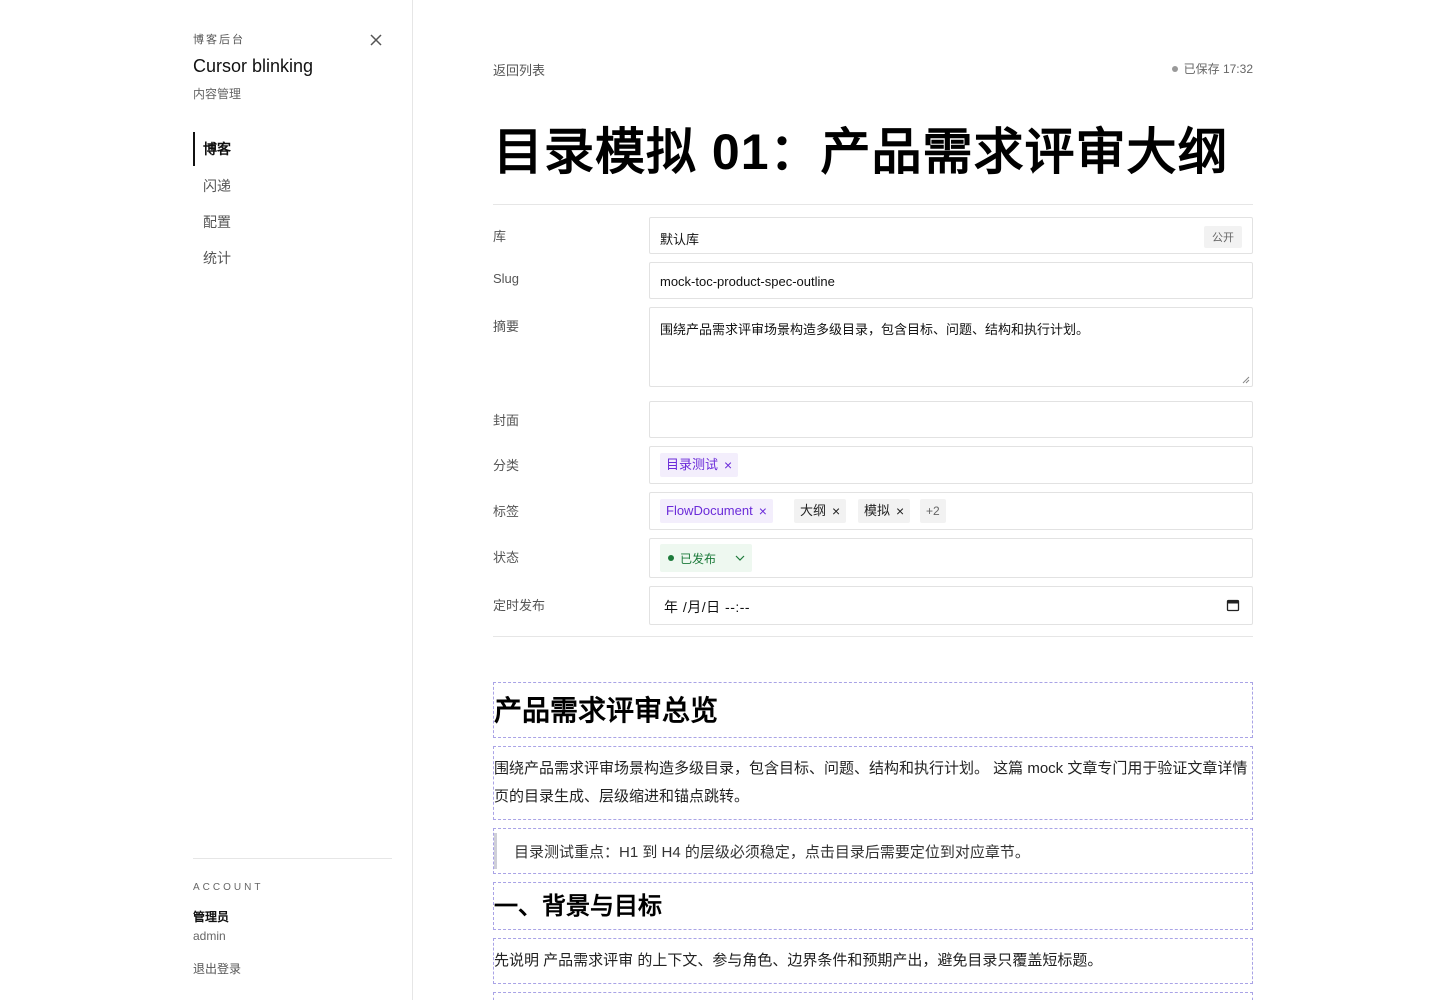 This screenshot has height=1000, width=1440. I want to click on summary-textarea: 围绕产品需求评审场景构造多级目录，包含目标、问题、结构和执行计划。, so click(951, 347).